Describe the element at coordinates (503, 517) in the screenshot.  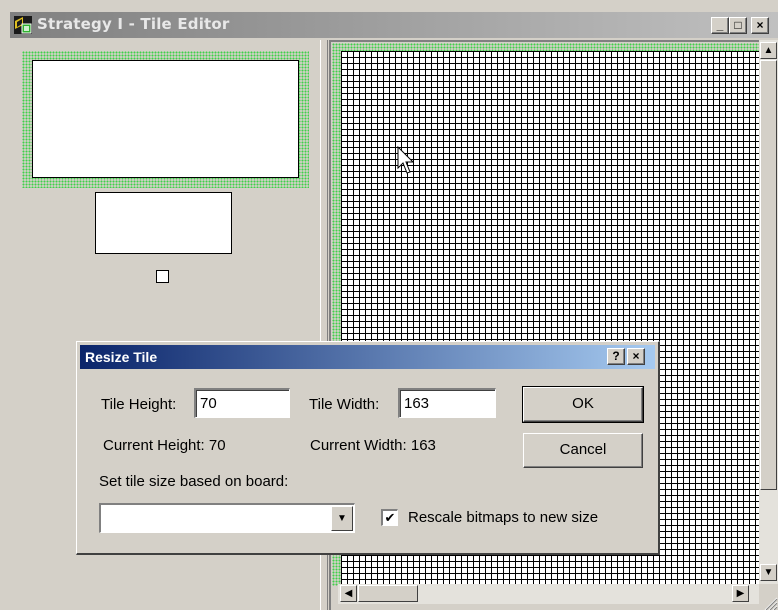
I see `rescale-bitmaps-label: Rescale bitmaps to new size` at that location.